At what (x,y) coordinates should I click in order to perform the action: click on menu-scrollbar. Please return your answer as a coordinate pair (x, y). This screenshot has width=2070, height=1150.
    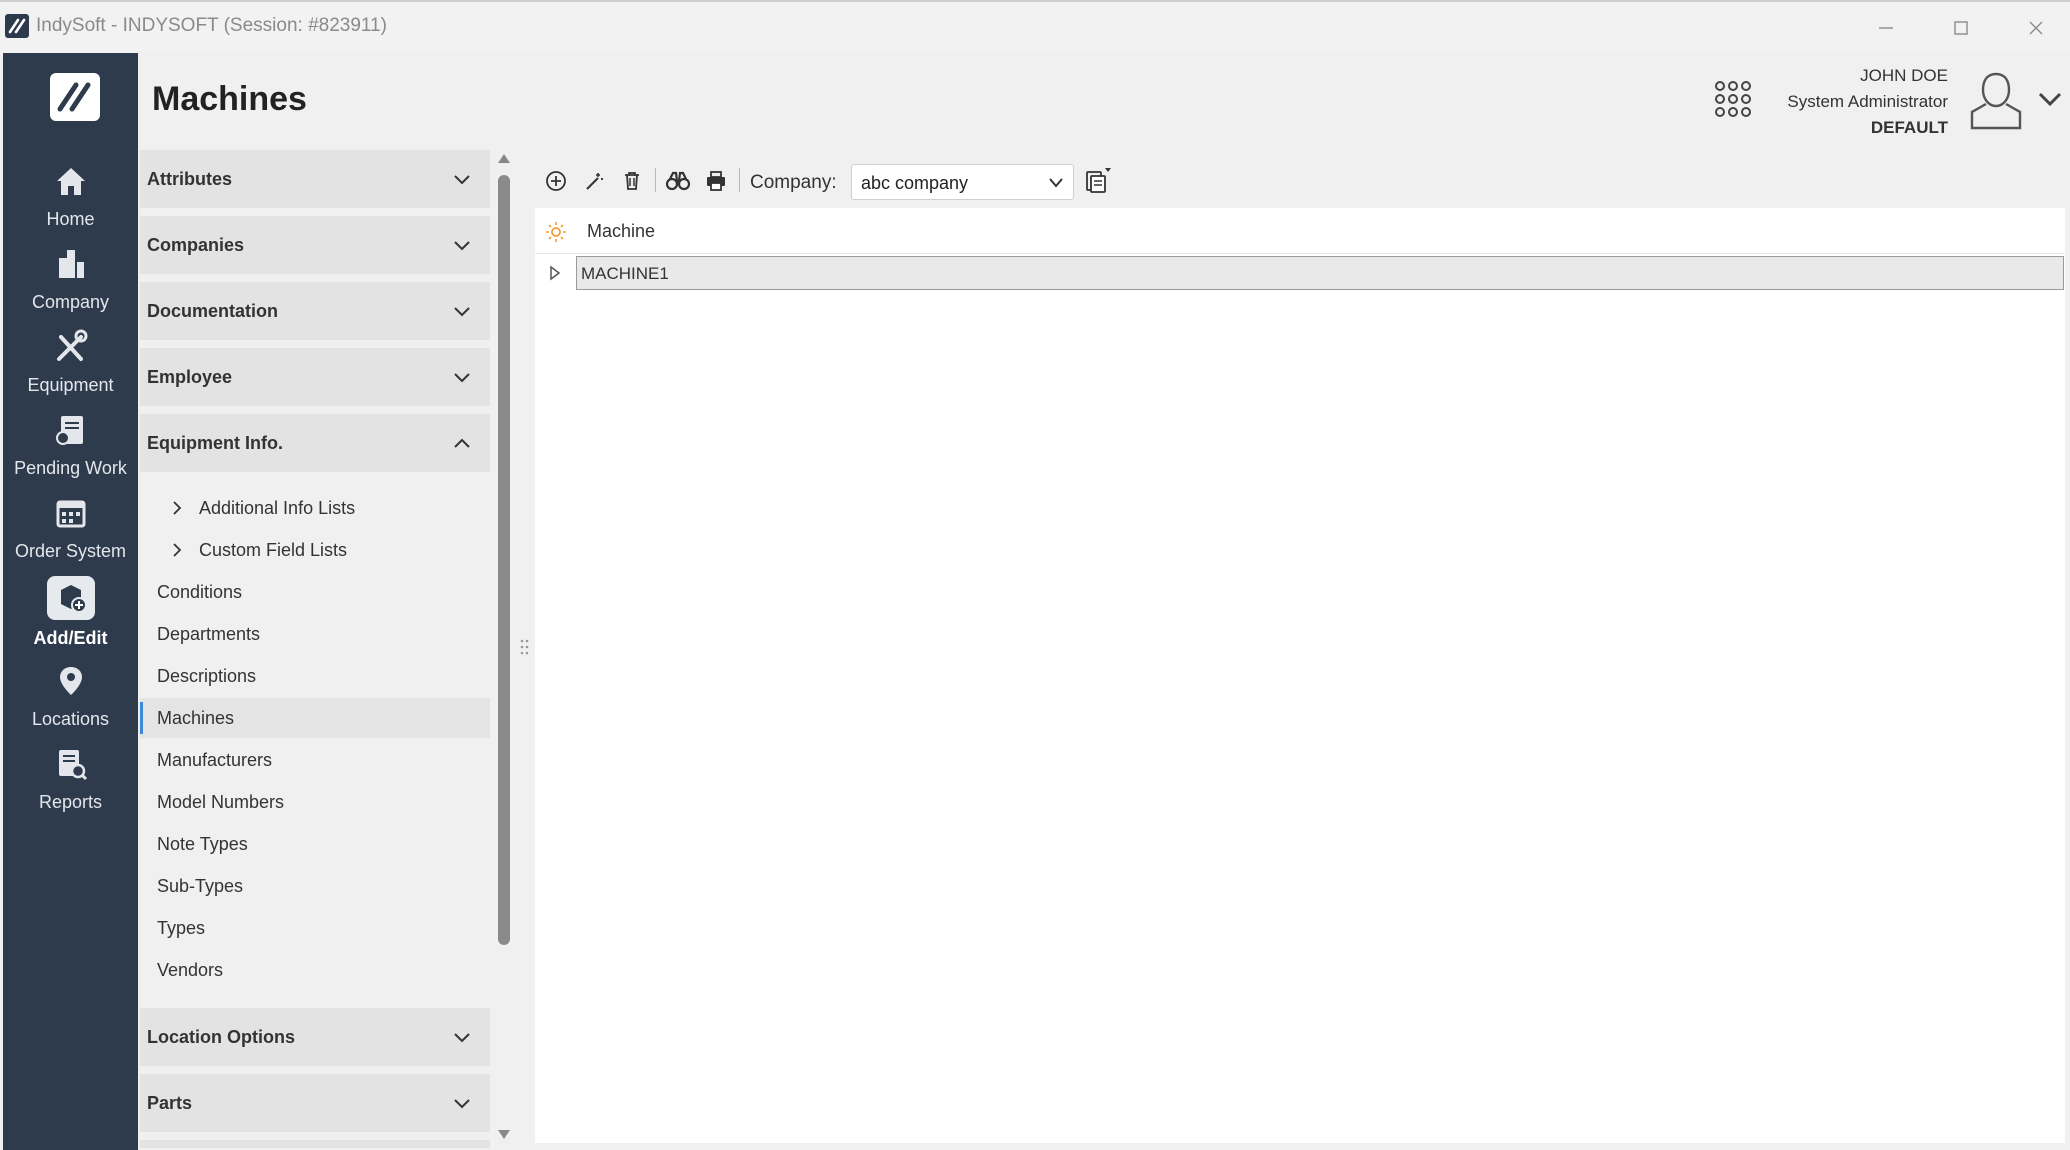
    Looking at the image, I should click on (504, 647).